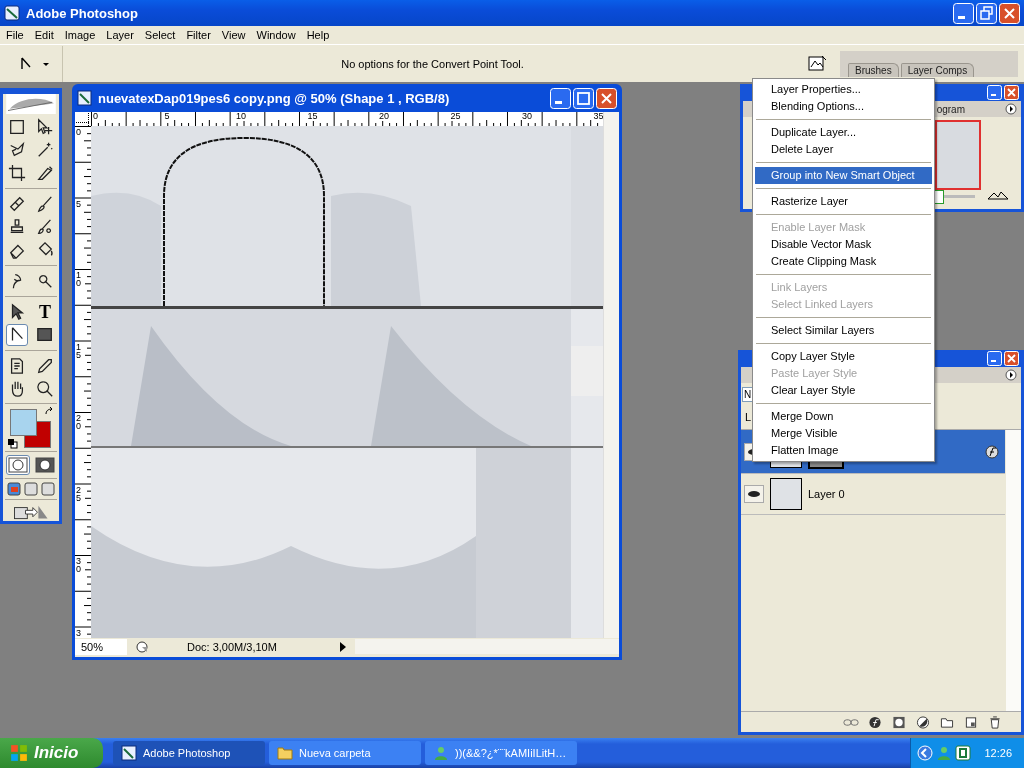 The height and width of the screenshot is (768, 1024). I want to click on layer-name: Layer 0, so click(826, 494).